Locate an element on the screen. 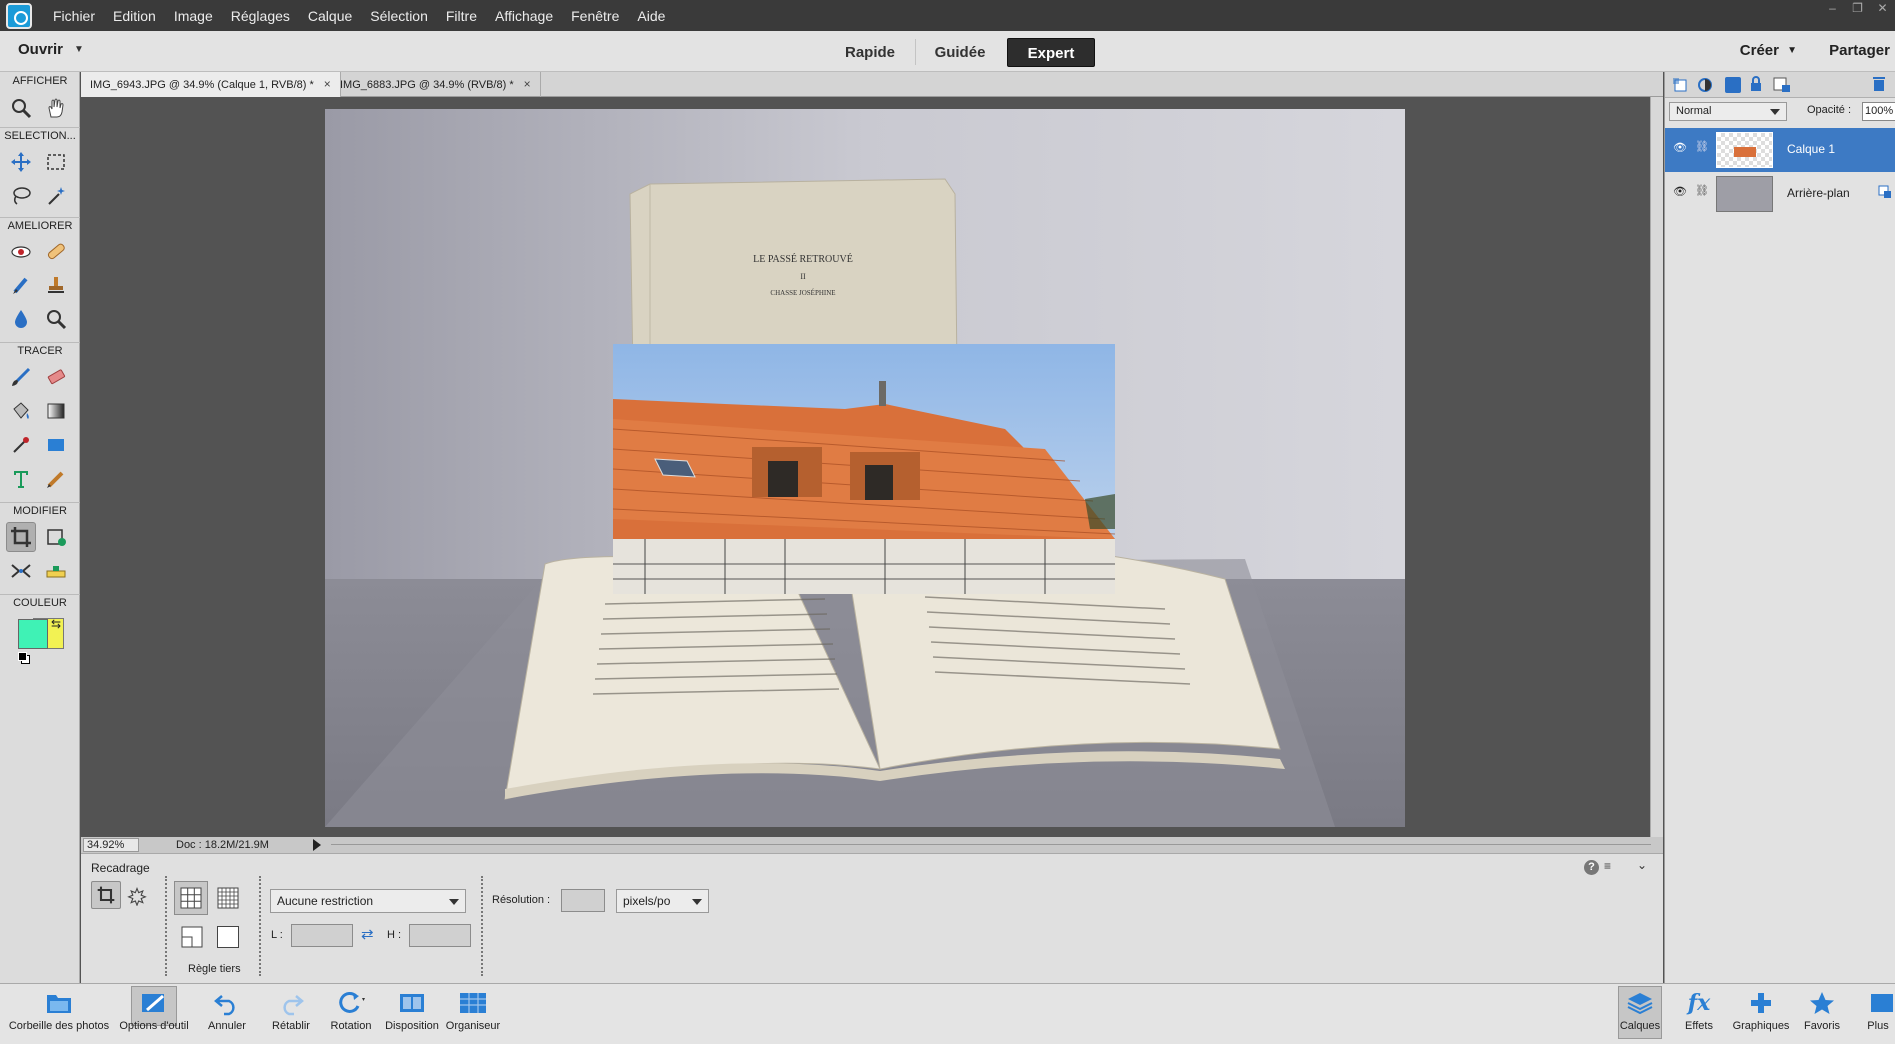  menu-calque: Calque is located at coordinates (330, 16).